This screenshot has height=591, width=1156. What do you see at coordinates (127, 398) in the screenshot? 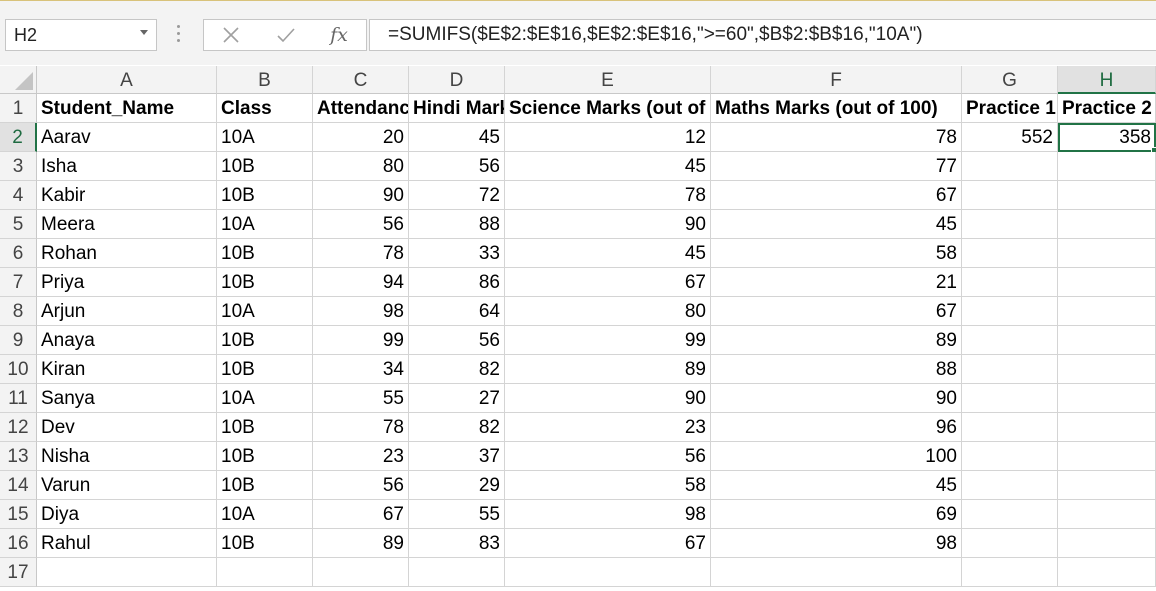
I see `cell-a11: Sanya` at bounding box center [127, 398].